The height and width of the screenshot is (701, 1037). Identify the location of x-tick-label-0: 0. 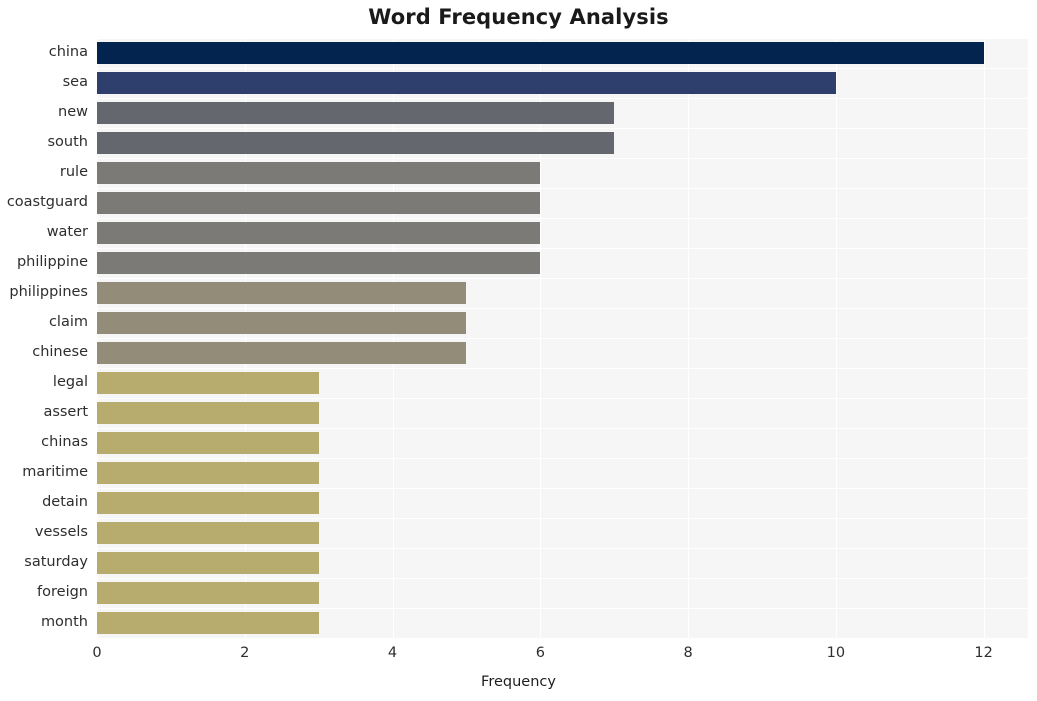
(97, 653).